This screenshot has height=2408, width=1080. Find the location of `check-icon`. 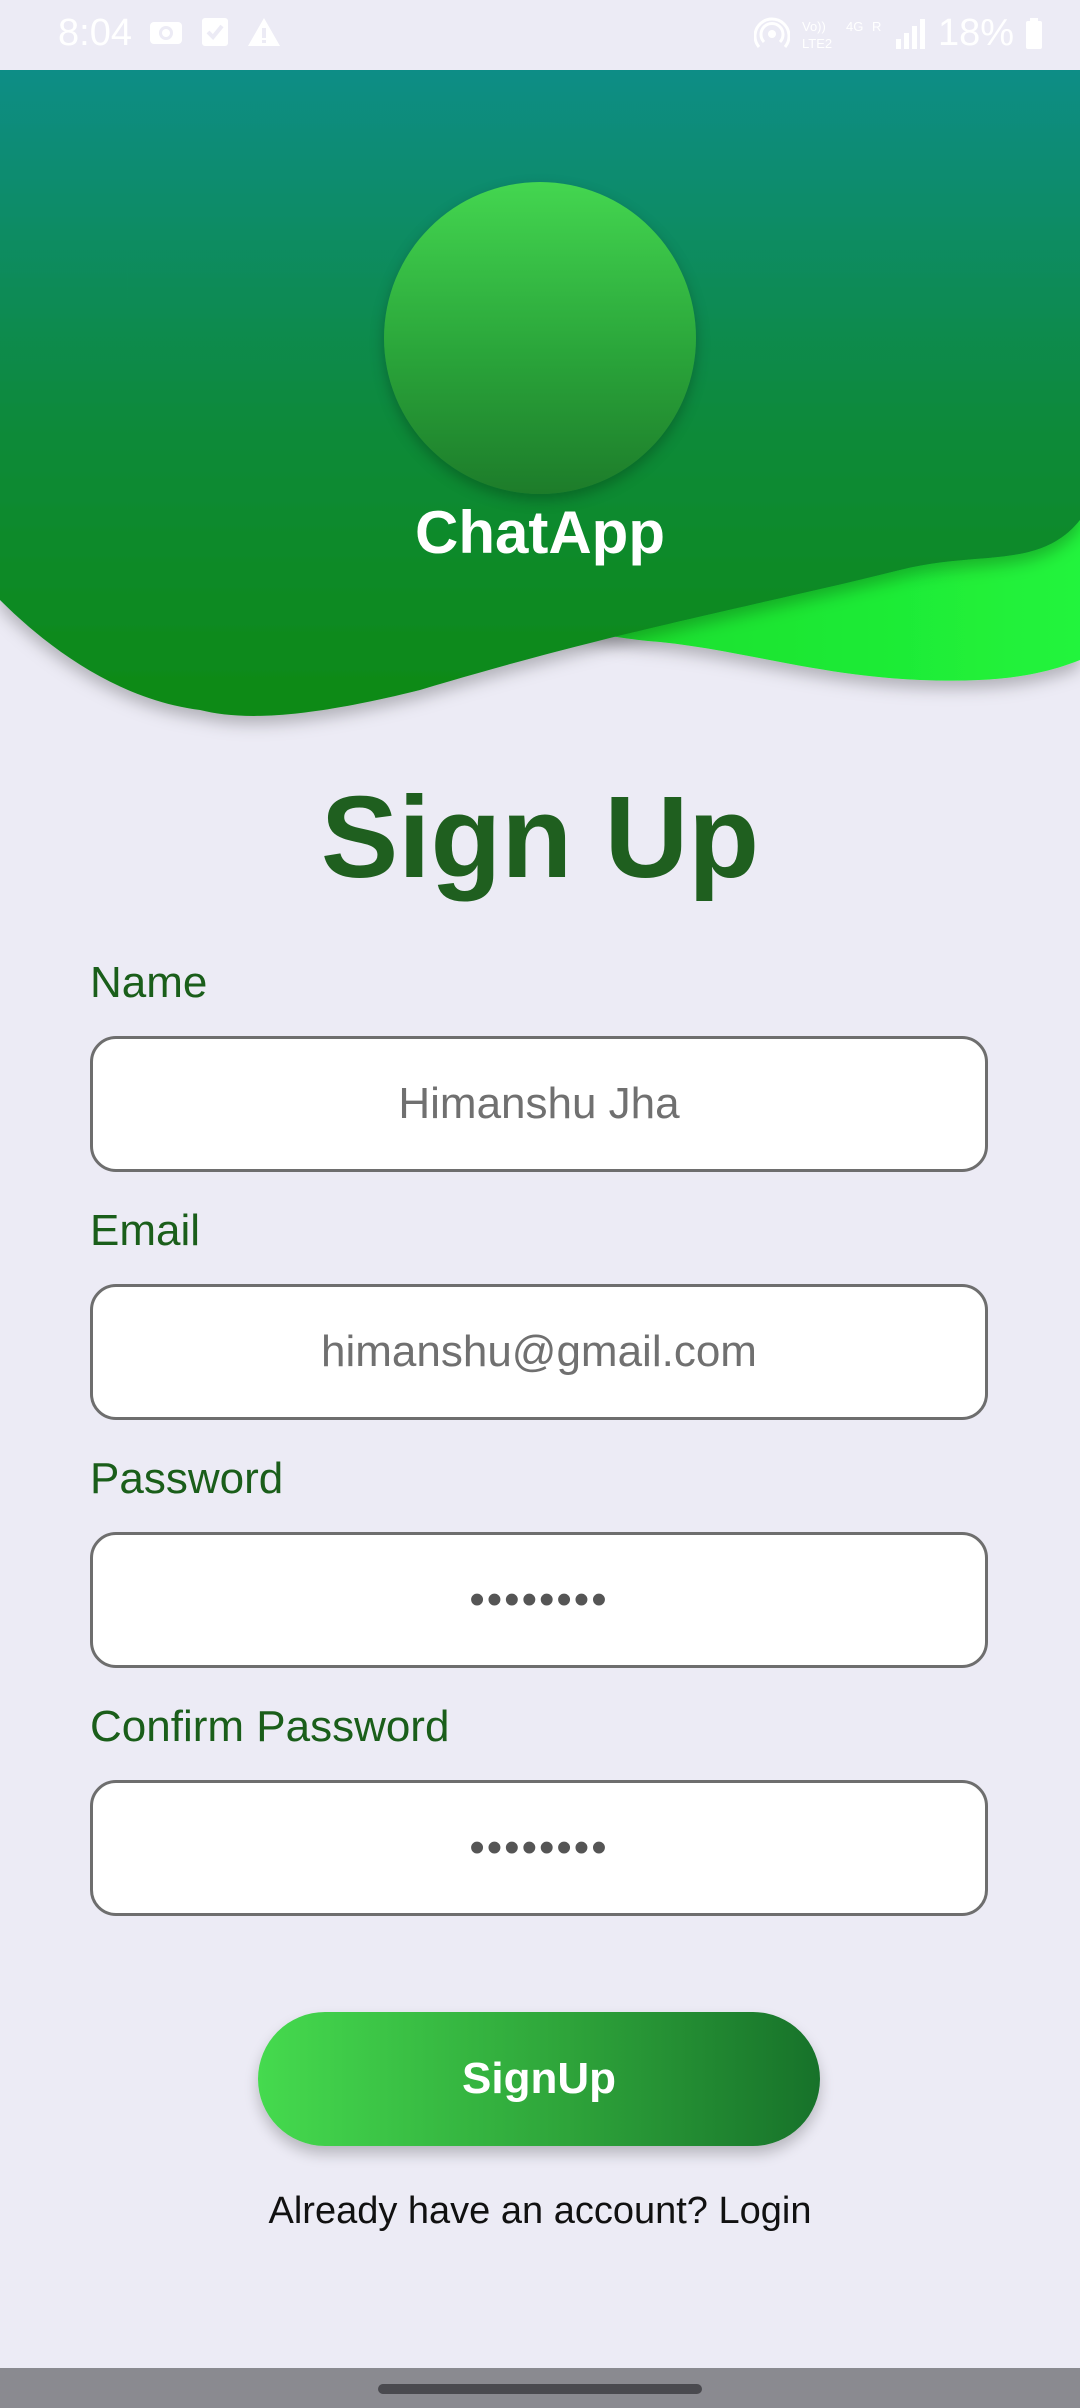

check-icon is located at coordinates (215, 32).